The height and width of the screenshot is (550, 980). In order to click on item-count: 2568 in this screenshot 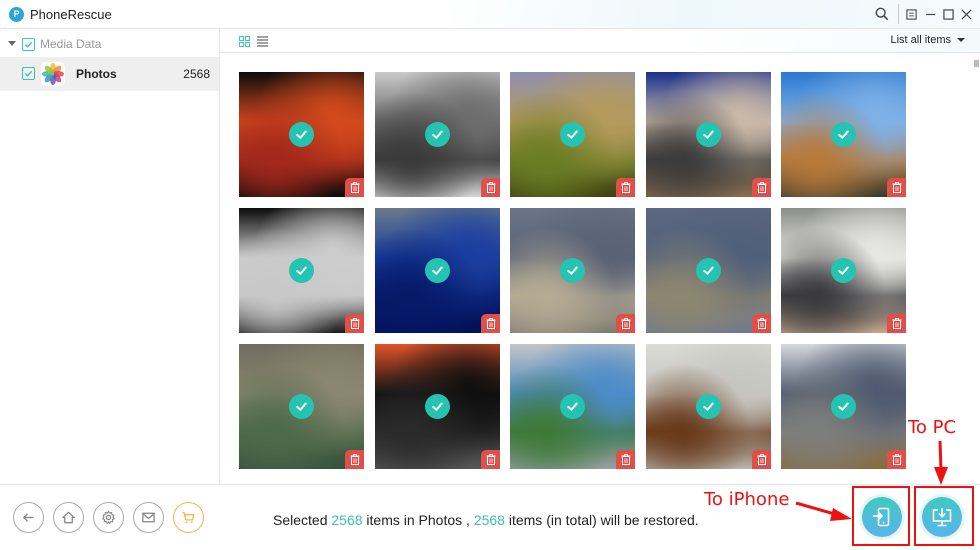, I will do `click(196, 74)`.